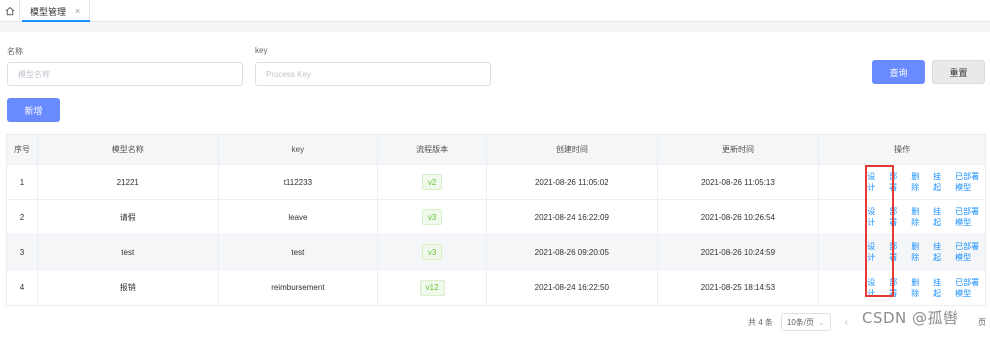  What do you see at coordinates (898, 72) in the screenshot?
I see `query-button: 查询` at bounding box center [898, 72].